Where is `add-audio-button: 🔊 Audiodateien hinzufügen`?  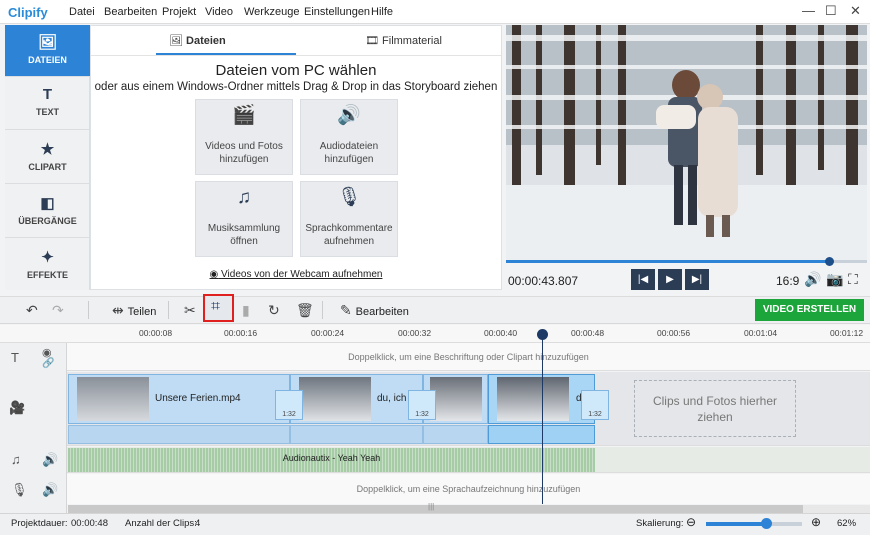
add-audio-button: 🔊 Audiodateien hinzufügen is located at coordinates (349, 137).